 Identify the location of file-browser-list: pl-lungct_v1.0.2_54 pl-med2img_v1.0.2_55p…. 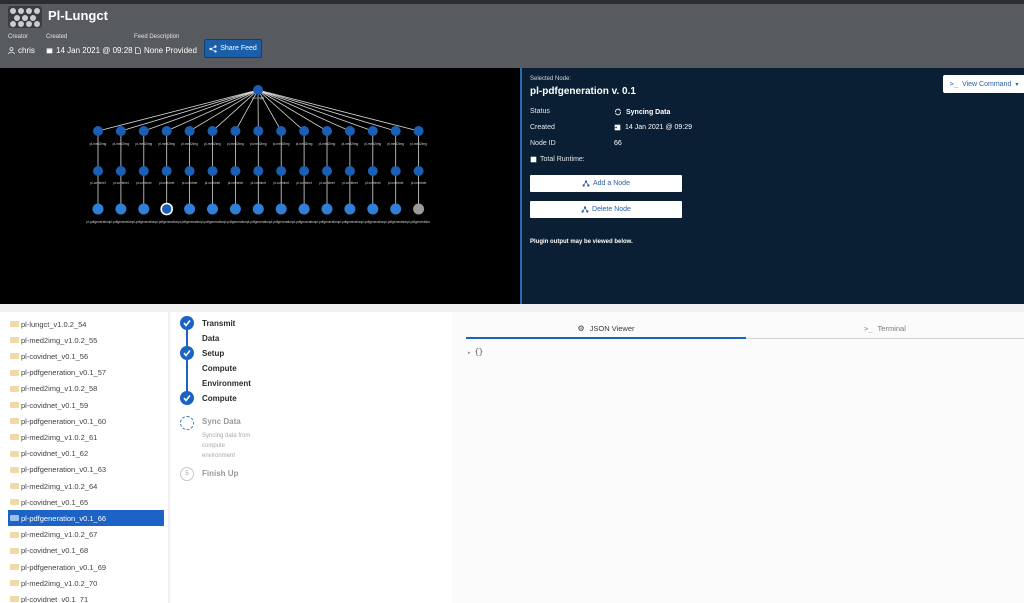
(84, 457).